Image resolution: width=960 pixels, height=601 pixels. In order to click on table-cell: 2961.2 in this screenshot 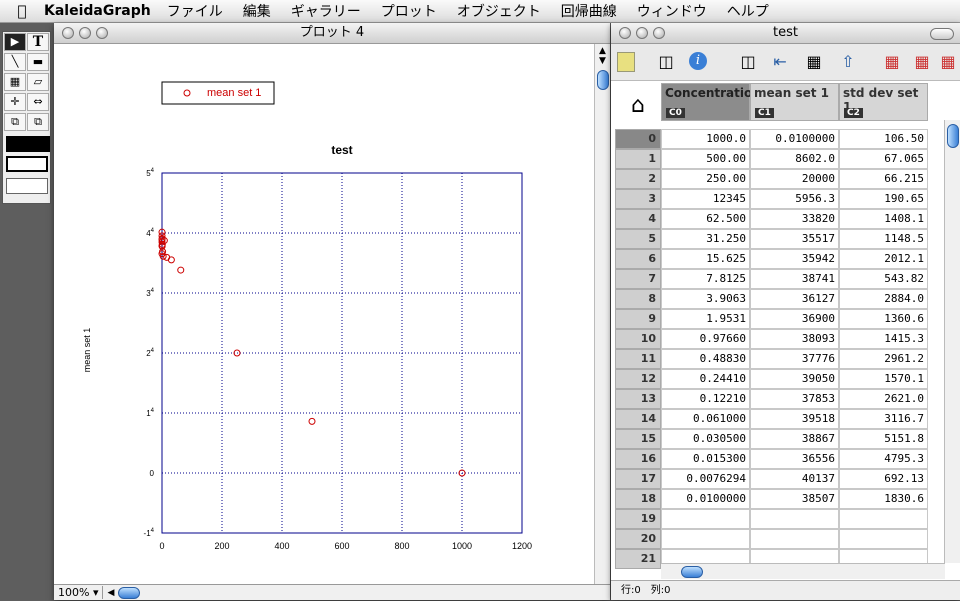, I will do `click(883, 359)`.